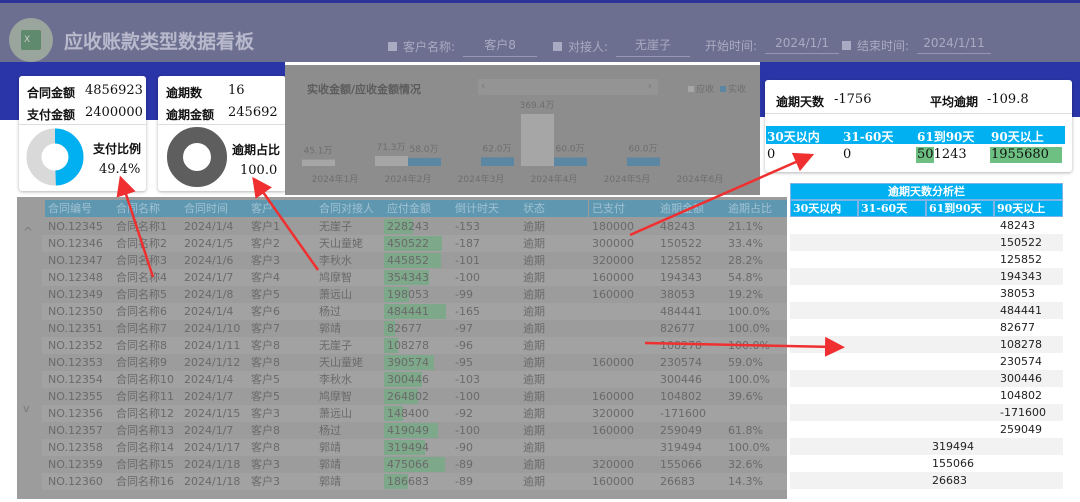 This screenshot has width=1080, height=502. What do you see at coordinates (926, 293) in the screenshot?
I see `table-row: 38053` at bounding box center [926, 293].